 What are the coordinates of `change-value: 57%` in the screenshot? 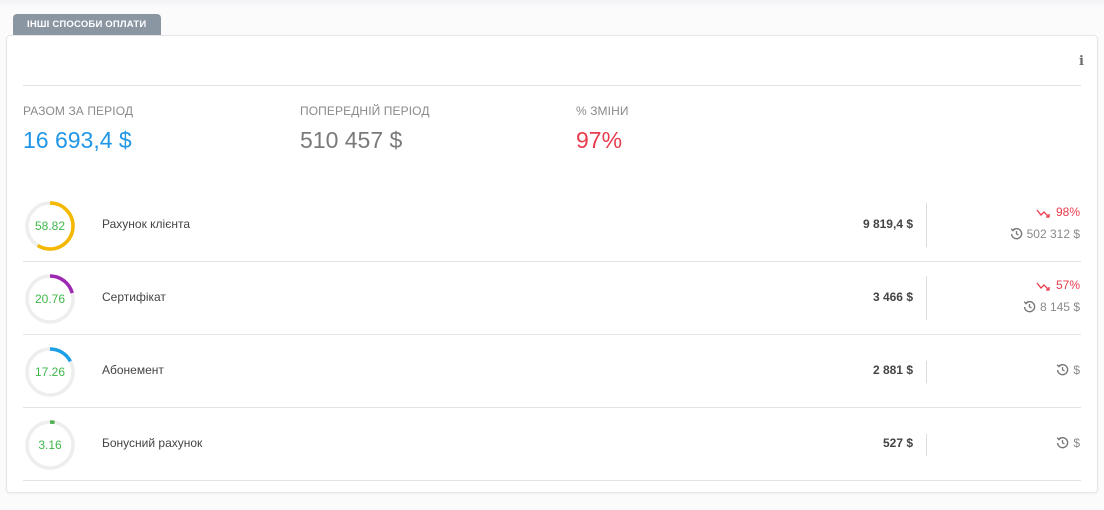 It's located at (1067, 285).